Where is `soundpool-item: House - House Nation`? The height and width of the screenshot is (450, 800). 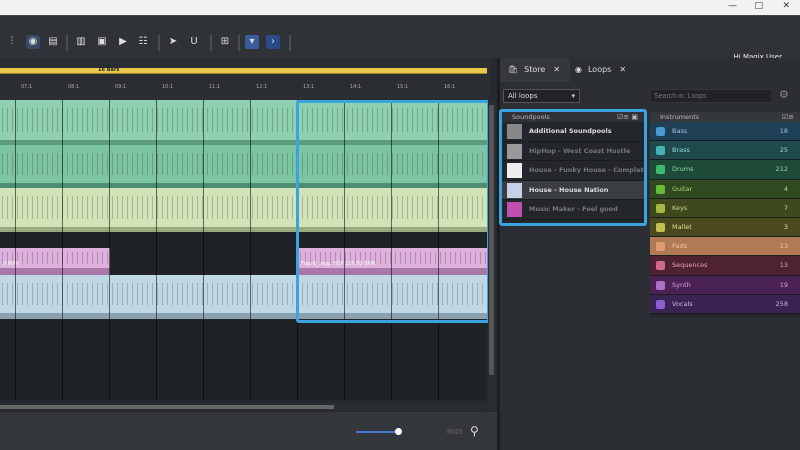 soundpool-item: House - House Nation is located at coordinates (573, 190).